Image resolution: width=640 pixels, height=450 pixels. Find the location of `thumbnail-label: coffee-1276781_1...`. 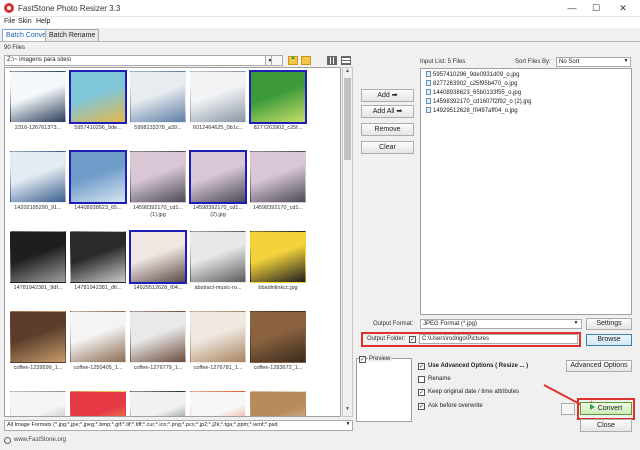

thumbnail-label: coffee-1276781_1... is located at coordinates (218, 368).